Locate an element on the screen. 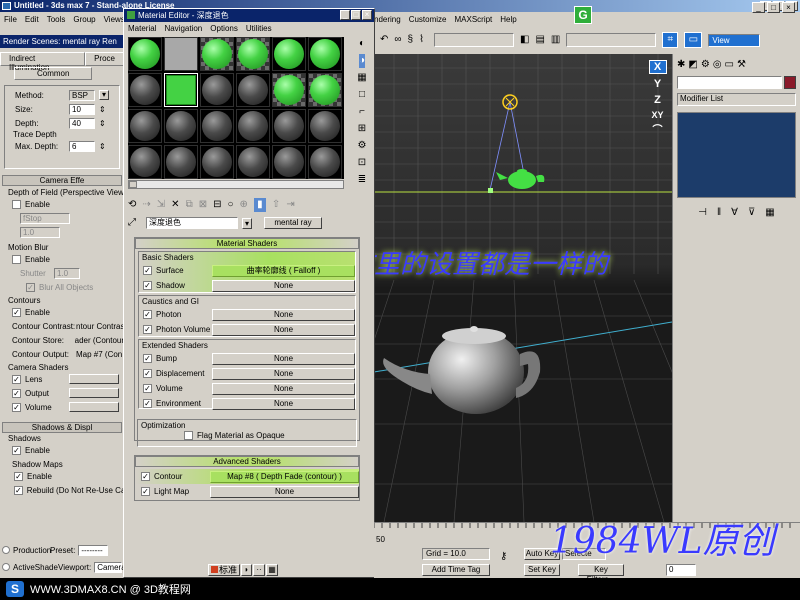 The height and width of the screenshot is (600, 800). advanced-shaders-title: Advanced Shaders is located at coordinates (247, 461).